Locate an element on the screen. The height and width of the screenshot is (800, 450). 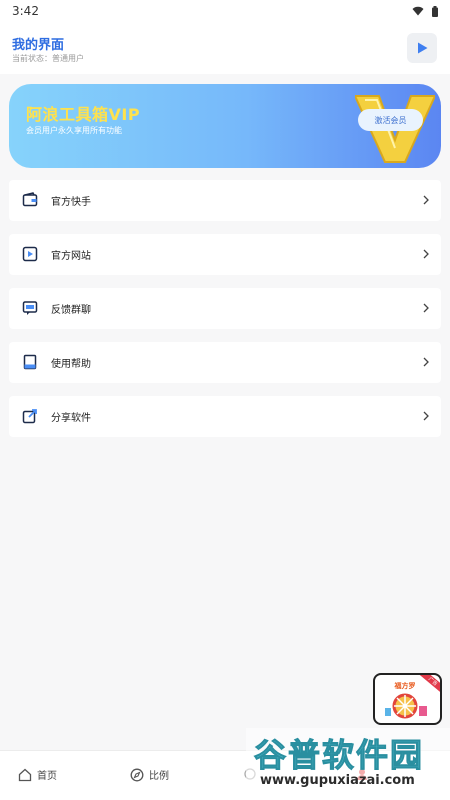
menu-label: 使用帮助 is located at coordinates (71, 364).